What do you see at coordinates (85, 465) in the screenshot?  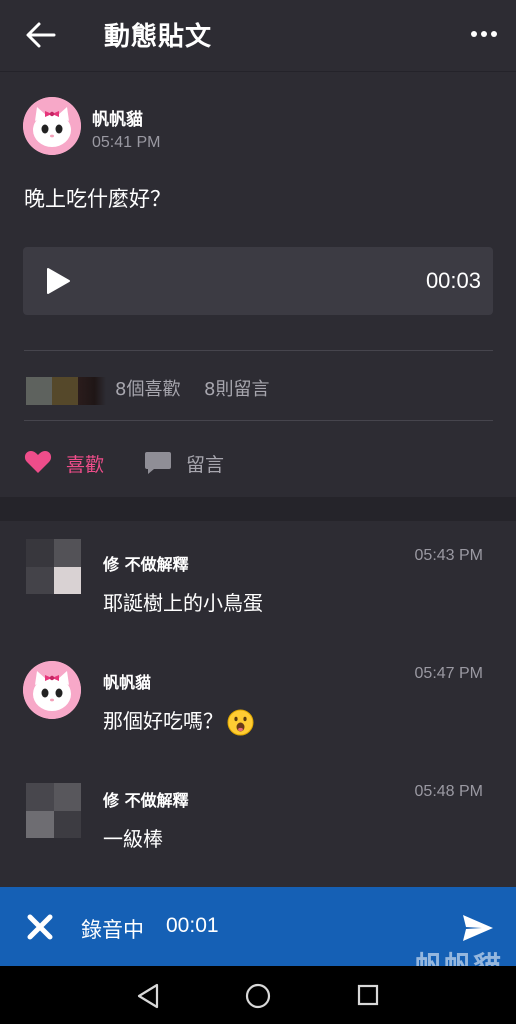 I see `like-label: 喜歡` at bounding box center [85, 465].